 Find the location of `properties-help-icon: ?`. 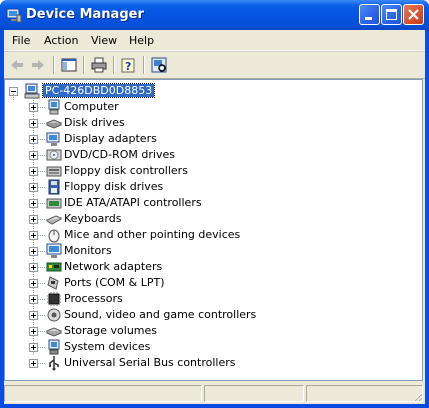

properties-help-icon: ? is located at coordinates (129, 65).